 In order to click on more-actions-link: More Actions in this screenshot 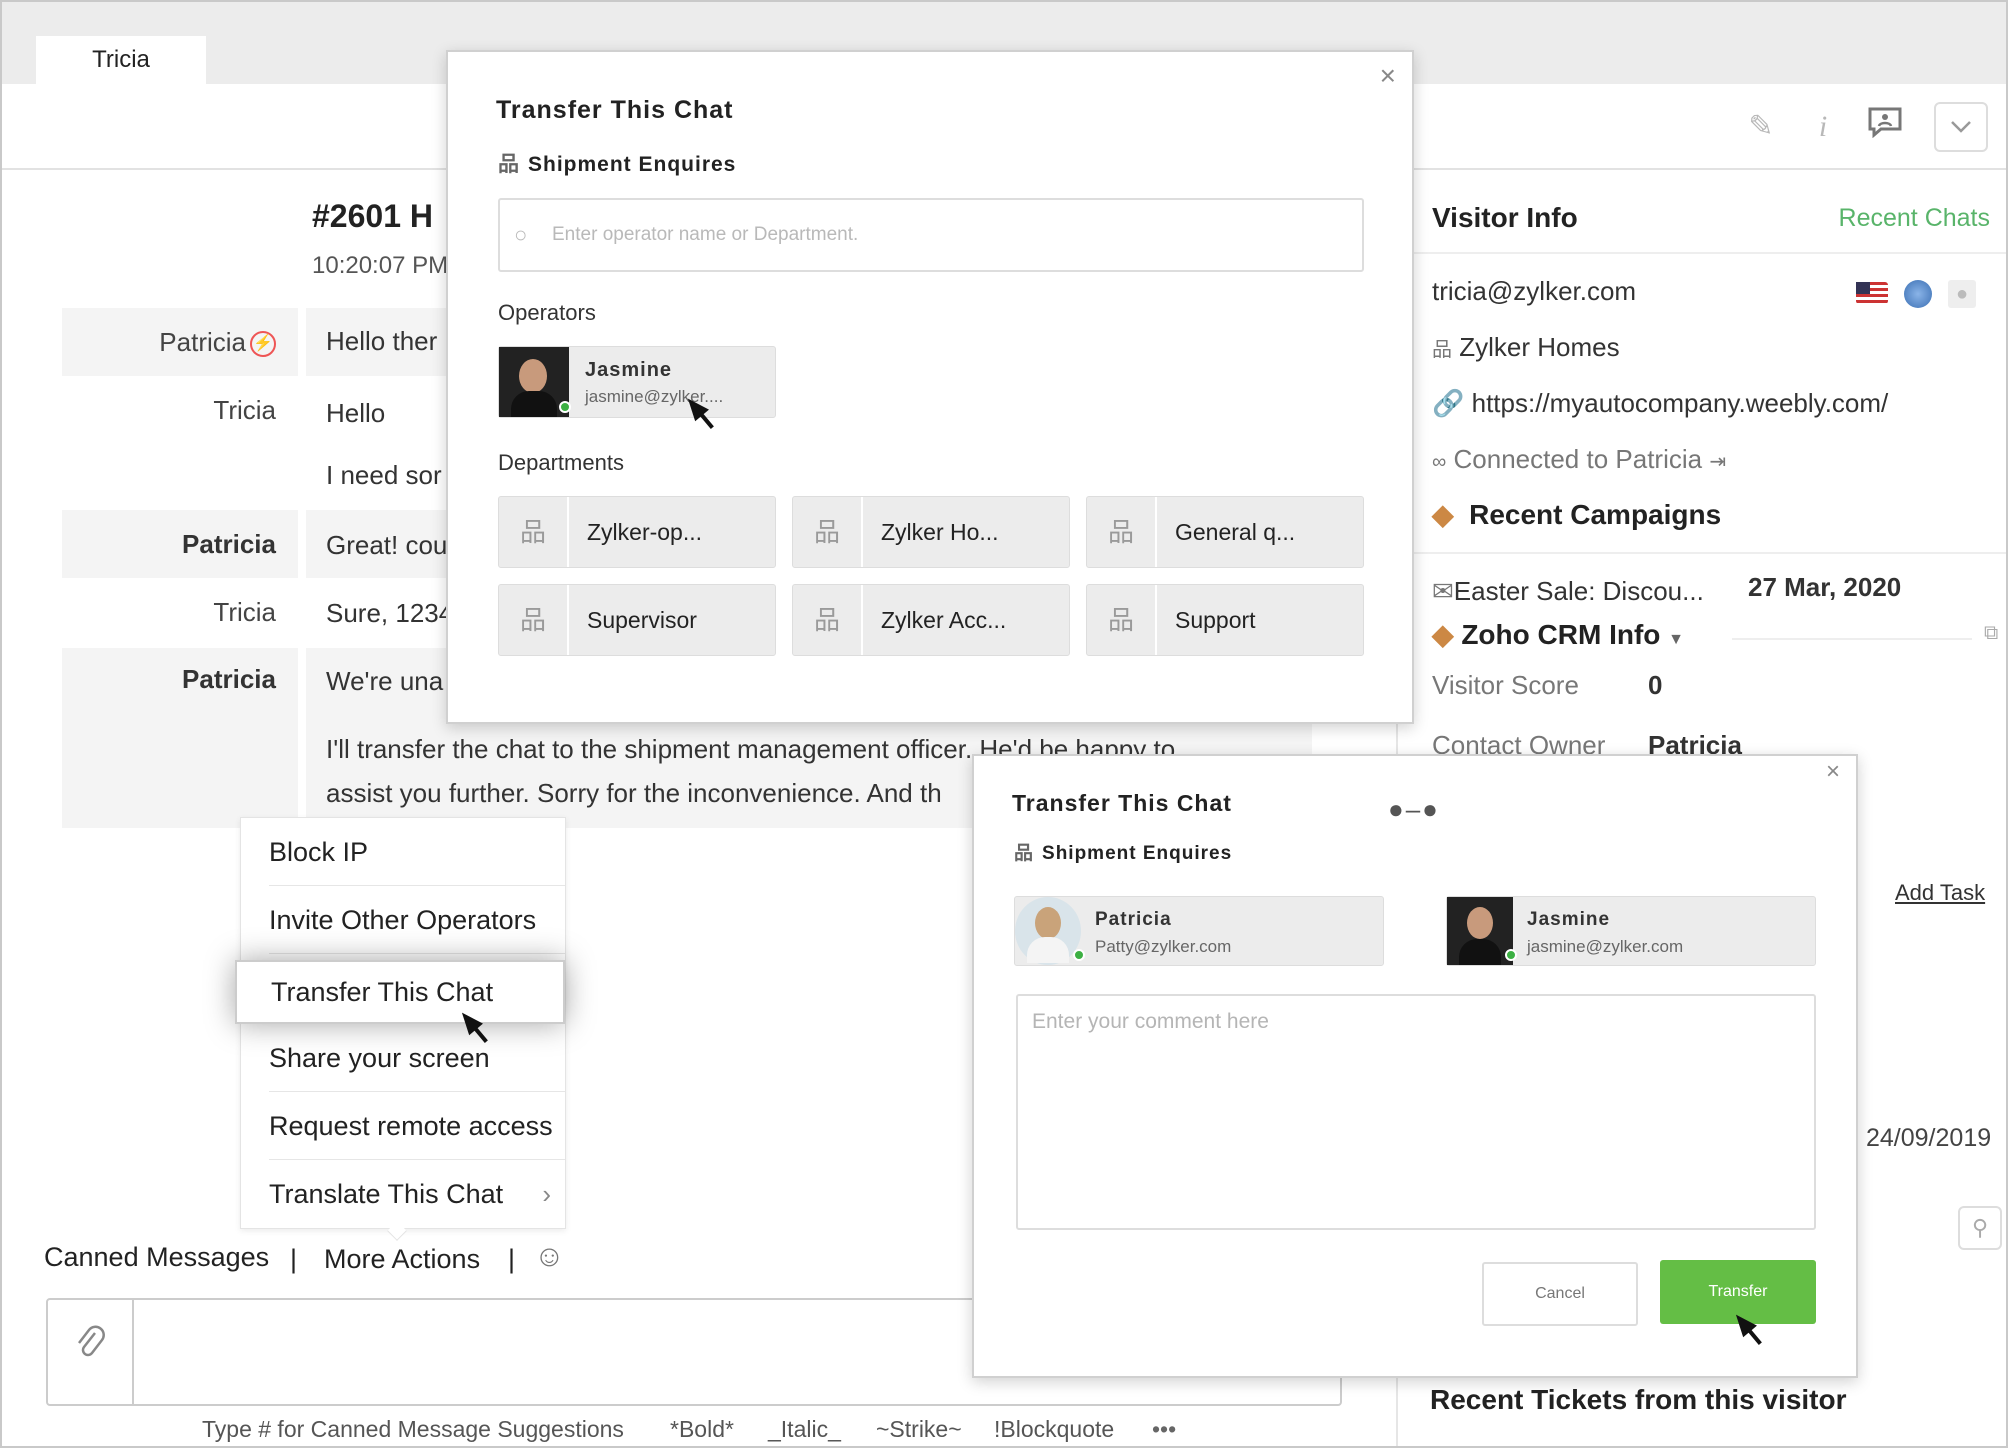, I will do `click(402, 1259)`.